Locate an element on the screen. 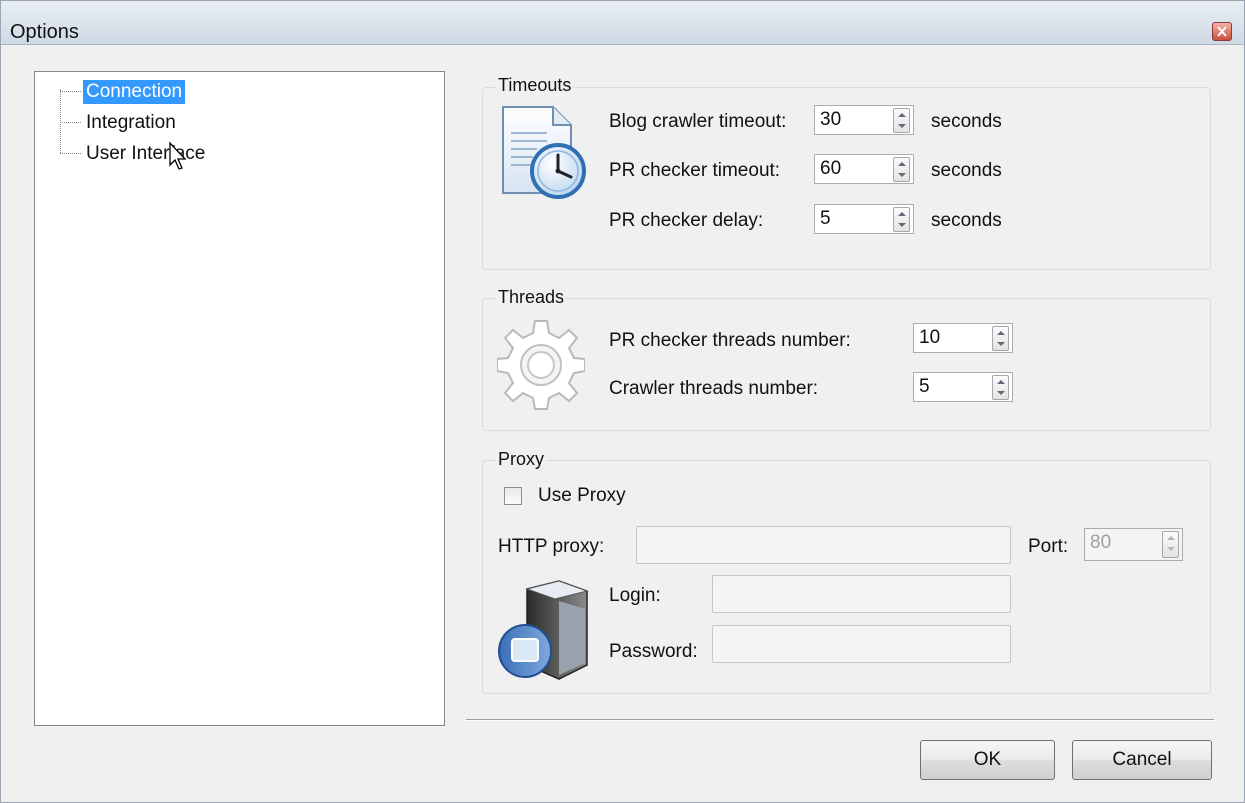 The image size is (1245, 803). stepper-value: 80 is located at coordinates (1101, 542).